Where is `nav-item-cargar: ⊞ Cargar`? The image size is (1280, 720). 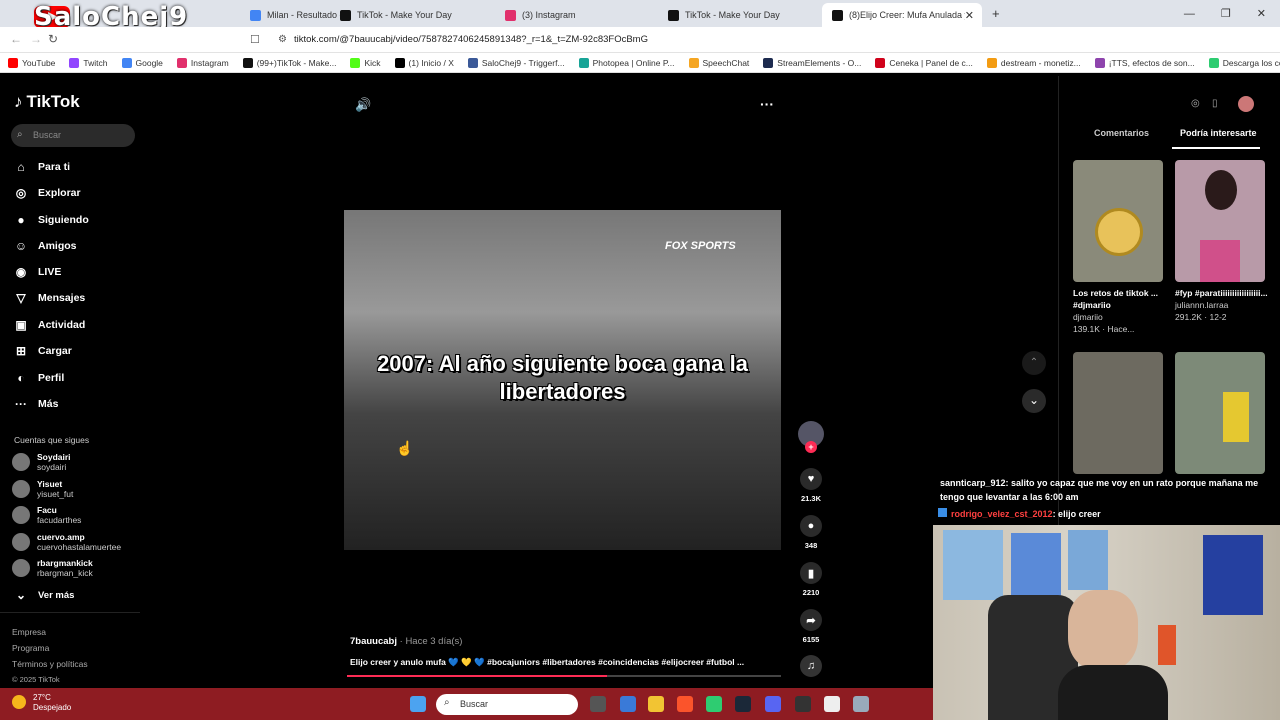 nav-item-cargar: ⊞ Cargar is located at coordinates (43, 351).